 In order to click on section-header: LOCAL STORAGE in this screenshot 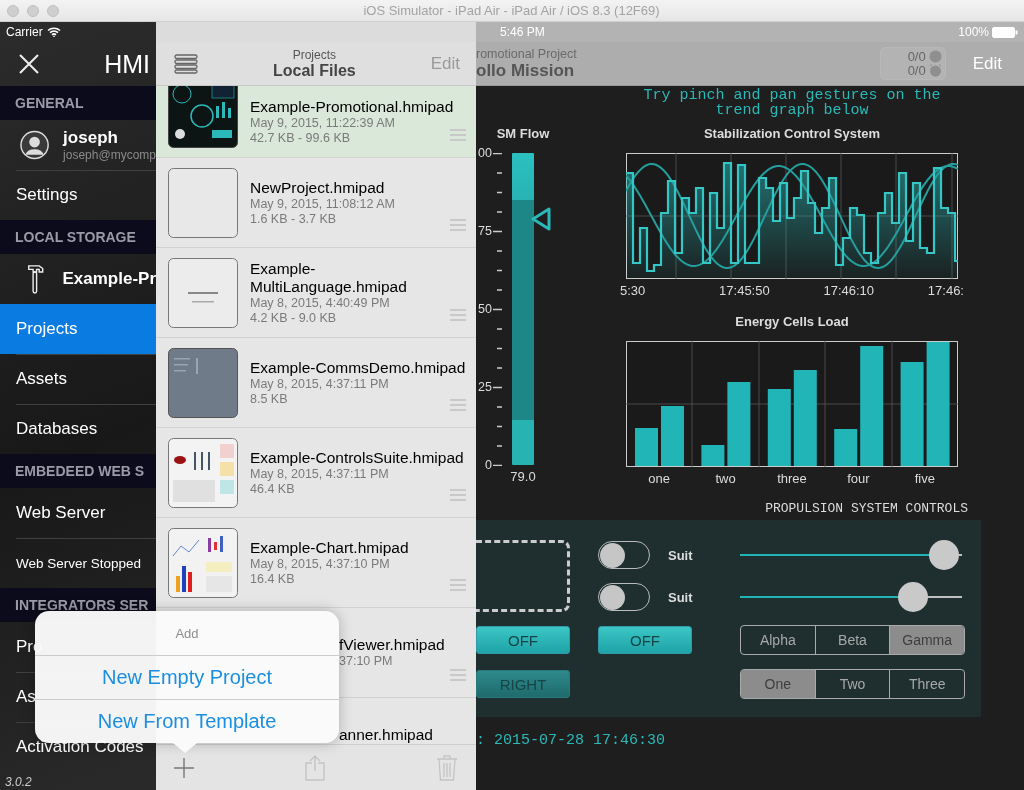, I will do `click(78, 237)`.